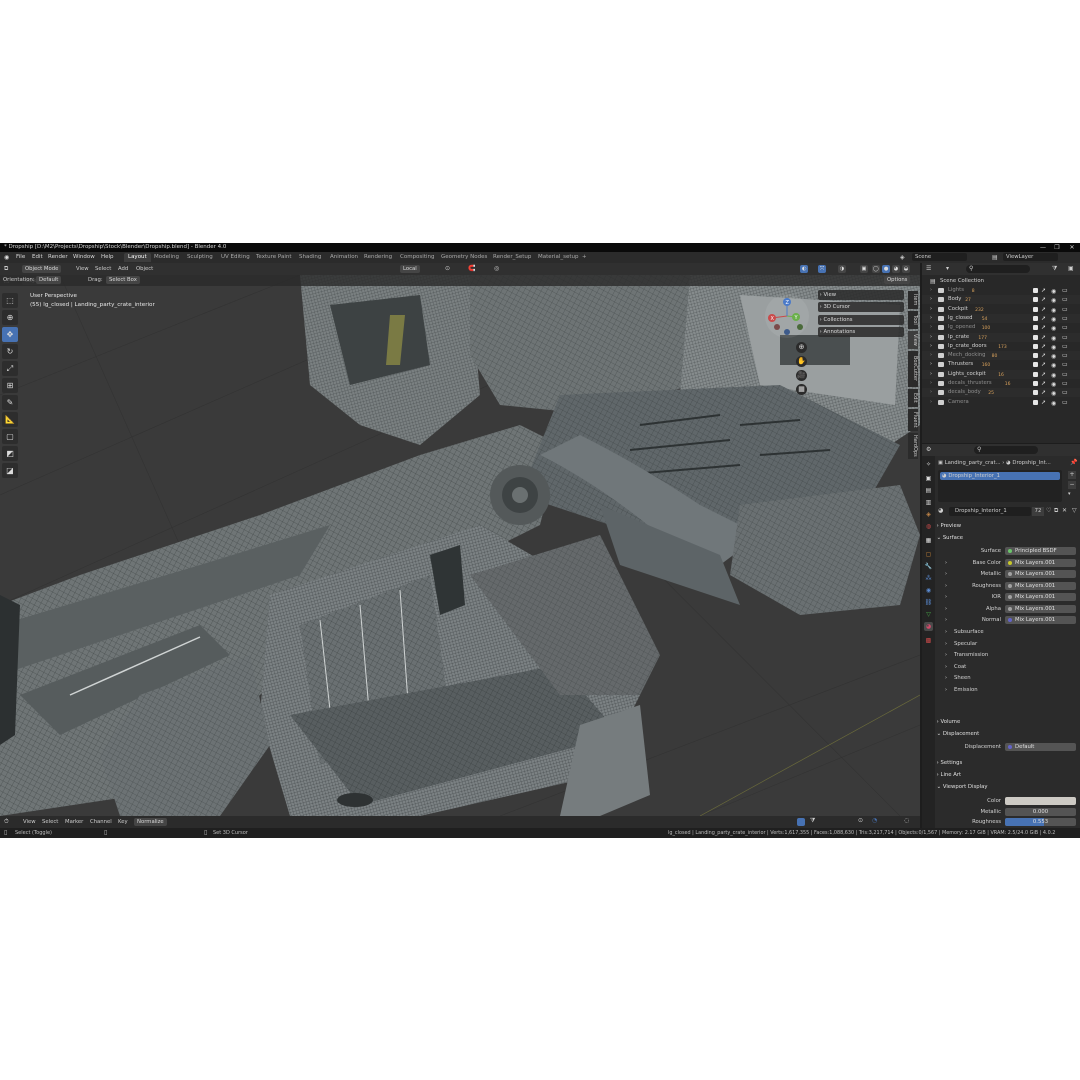  What do you see at coordinates (801, 361) in the screenshot?
I see `pan-hand-icon: ✋` at bounding box center [801, 361].